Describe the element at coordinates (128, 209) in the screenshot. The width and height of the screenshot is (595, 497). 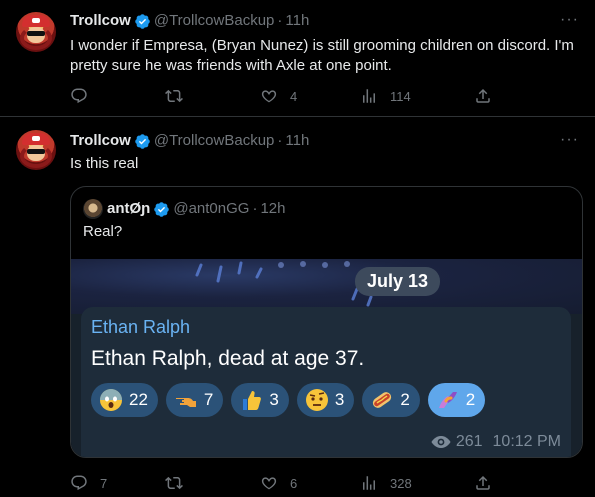
I see `quote-display-name: antØɲ` at that location.